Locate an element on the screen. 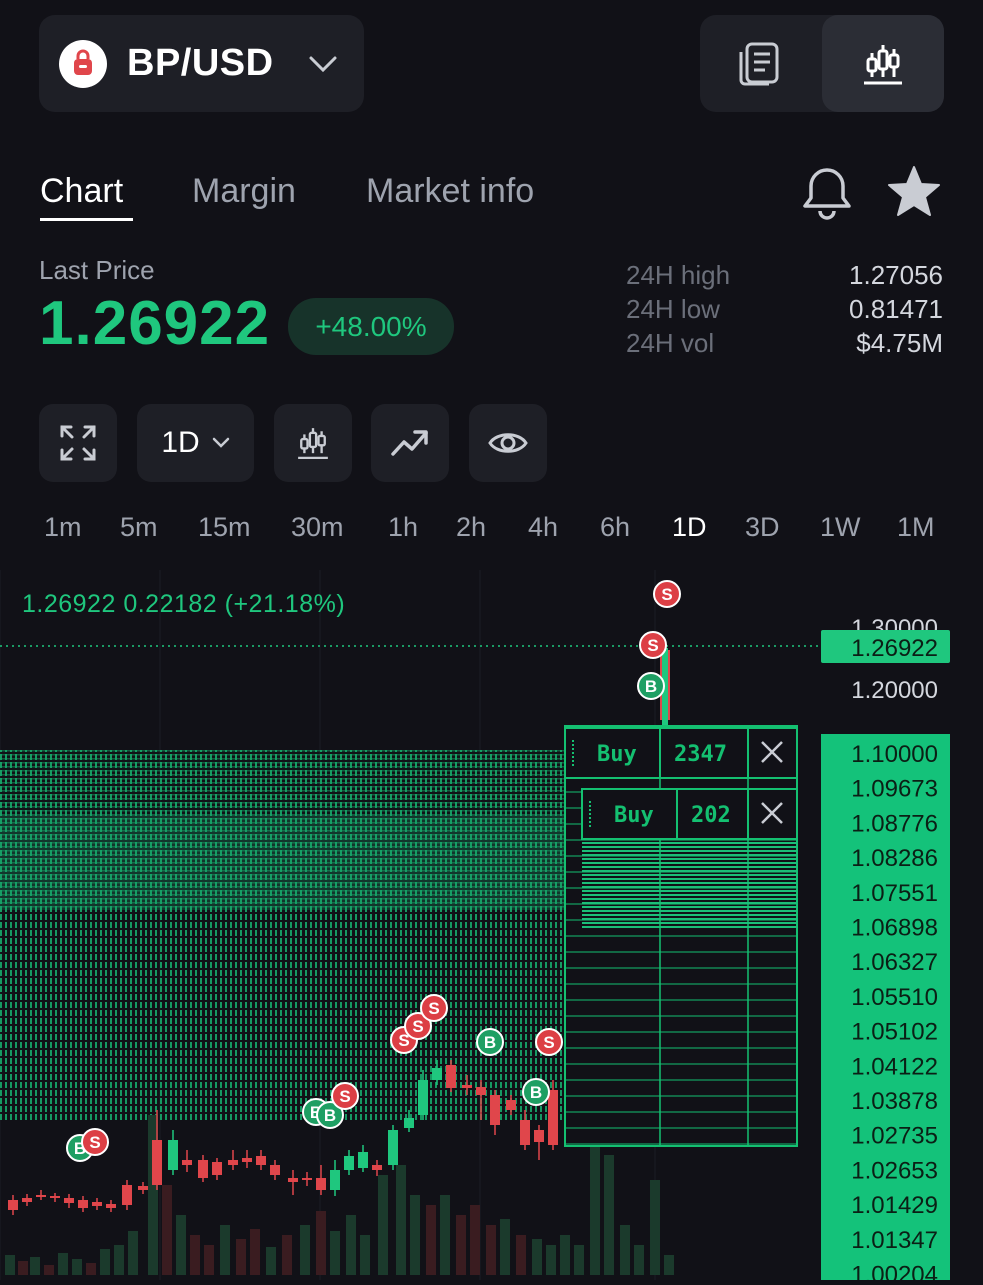  order-level-label: 1.08776 is located at coordinates (894, 823).